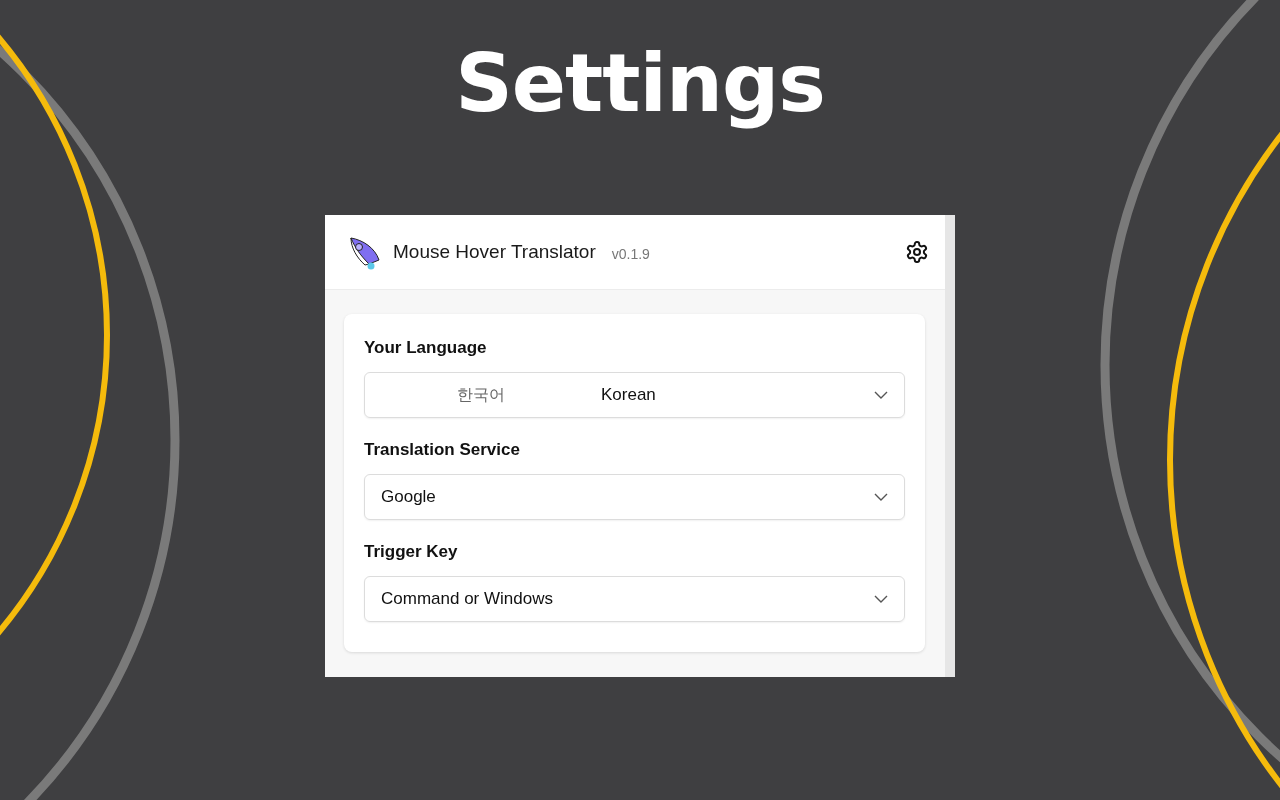 The image size is (1280, 800). Describe the element at coordinates (917, 252) in the screenshot. I see `settings-icon` at that location.